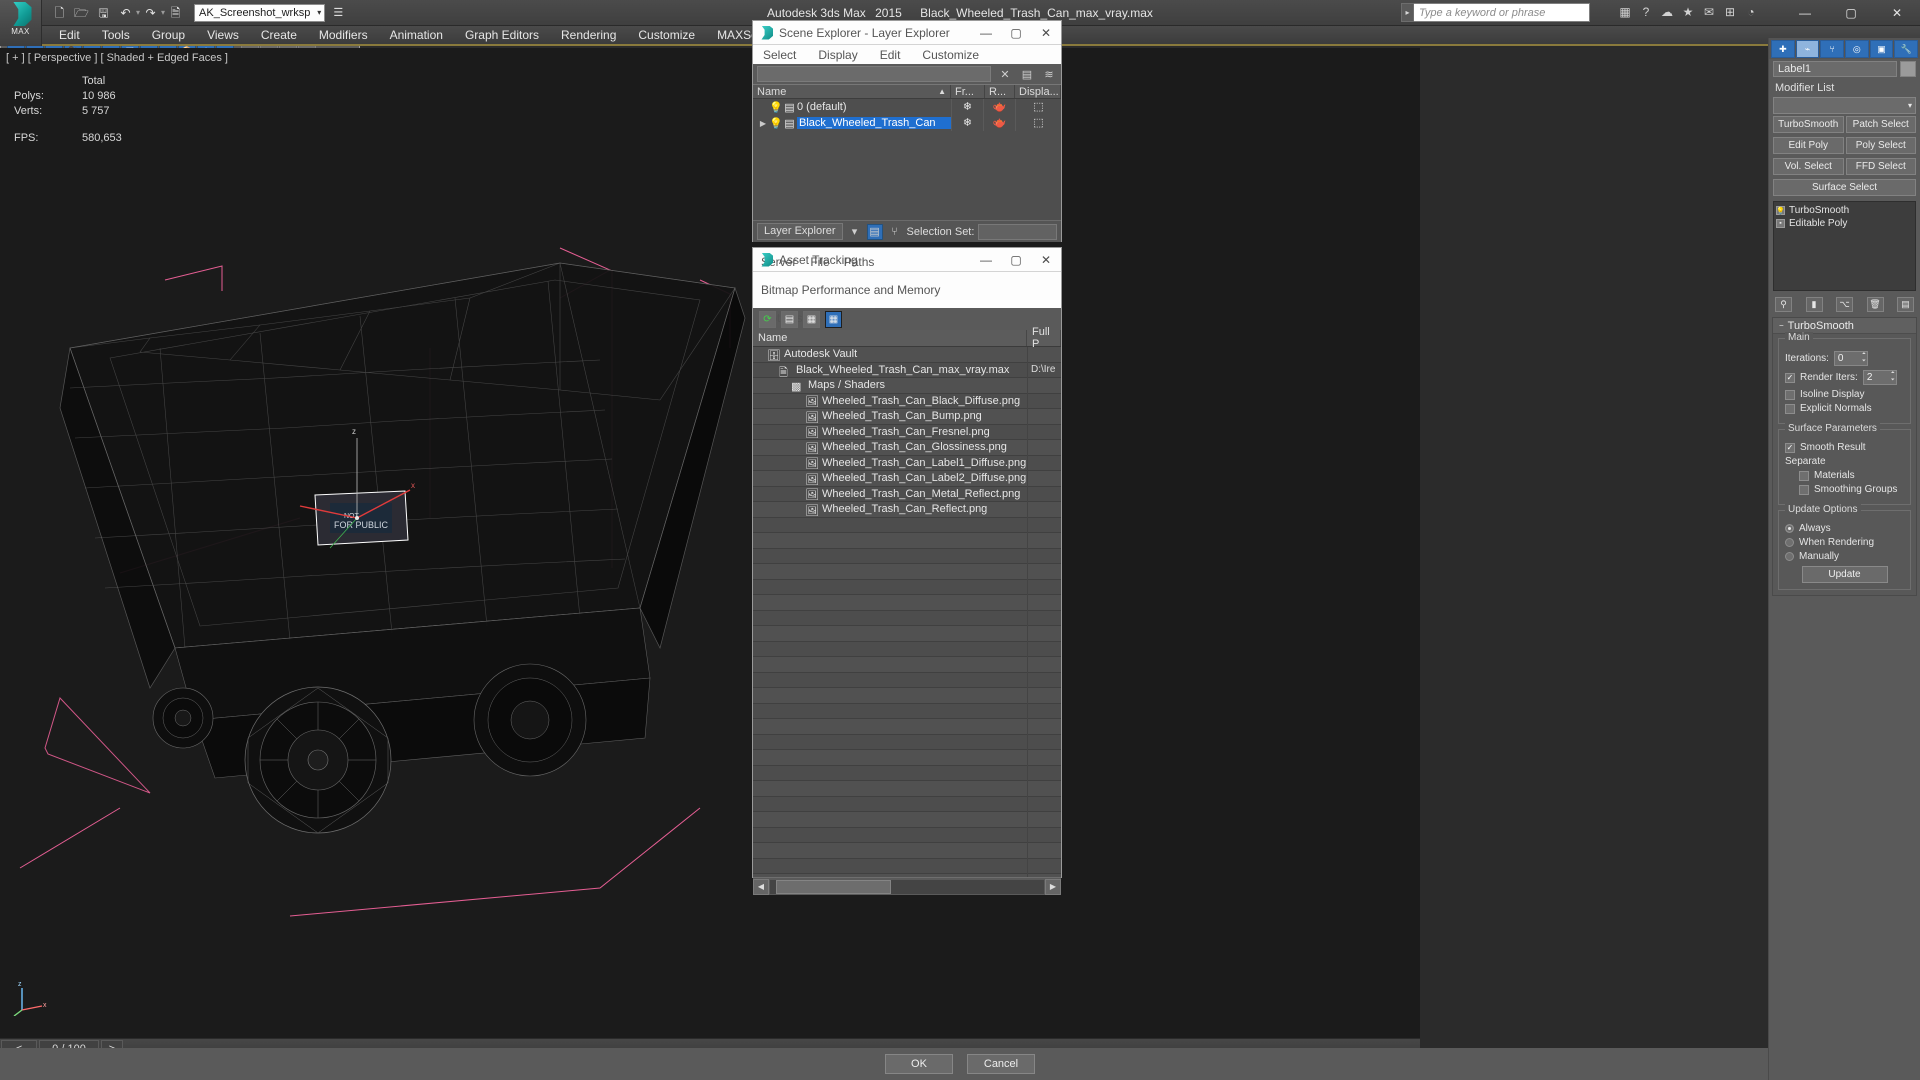  What do you see at coordinates (907, 416) in the screenshot?
I see `asset-row: 🖼 Wheeled_Trash_Can_Bump.png` at bounding box center [907, 416].